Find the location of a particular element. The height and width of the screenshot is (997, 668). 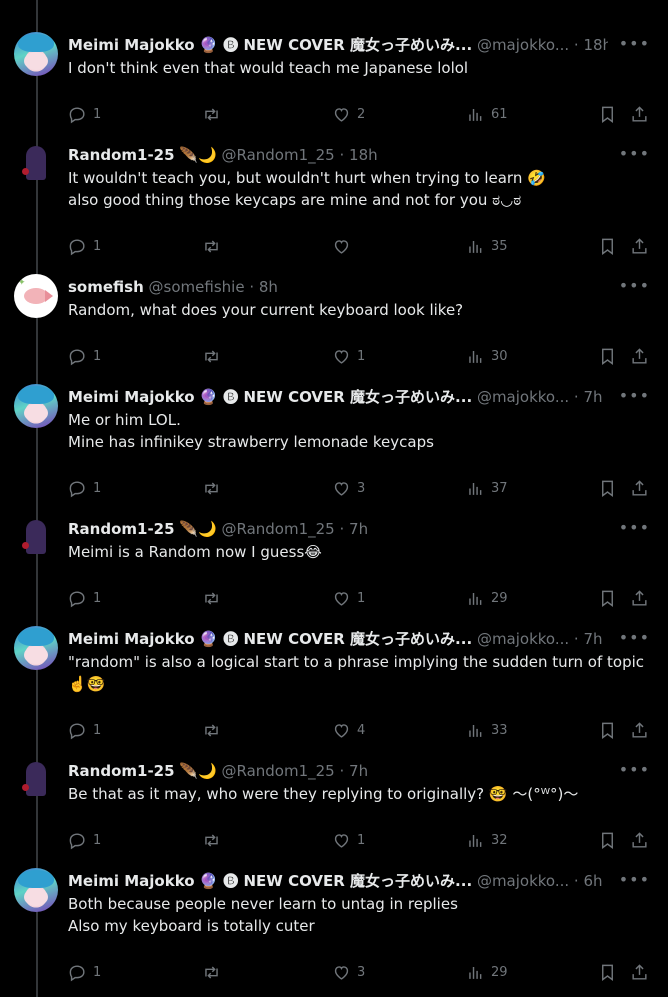

avatar: ✦ is located at coordinates (36, 296).